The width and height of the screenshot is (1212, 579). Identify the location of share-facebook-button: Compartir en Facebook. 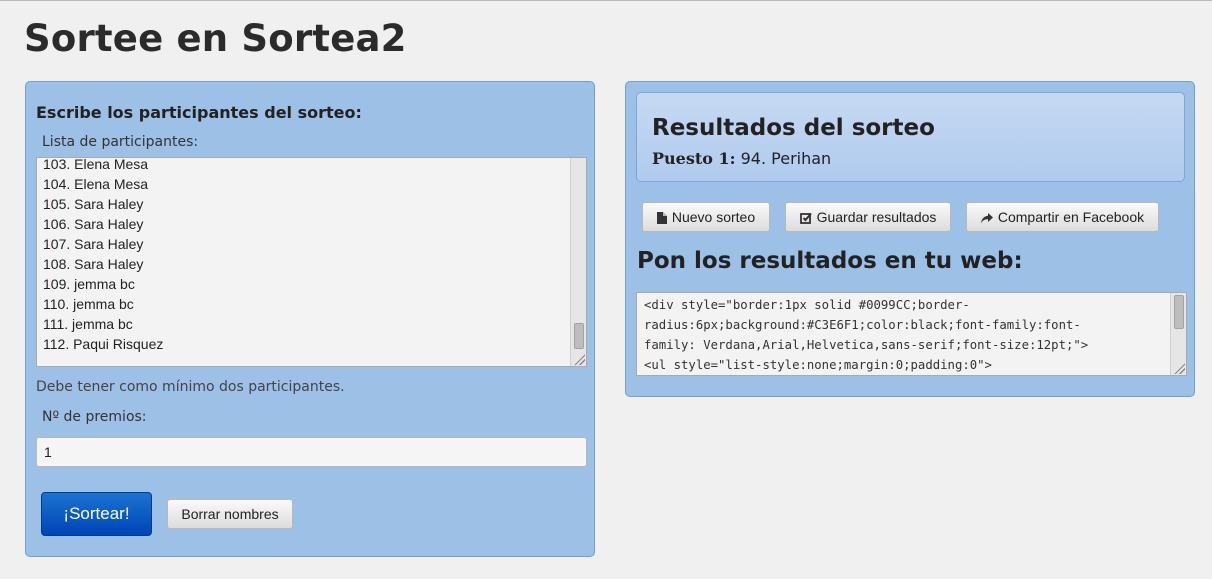
(1062, 217).